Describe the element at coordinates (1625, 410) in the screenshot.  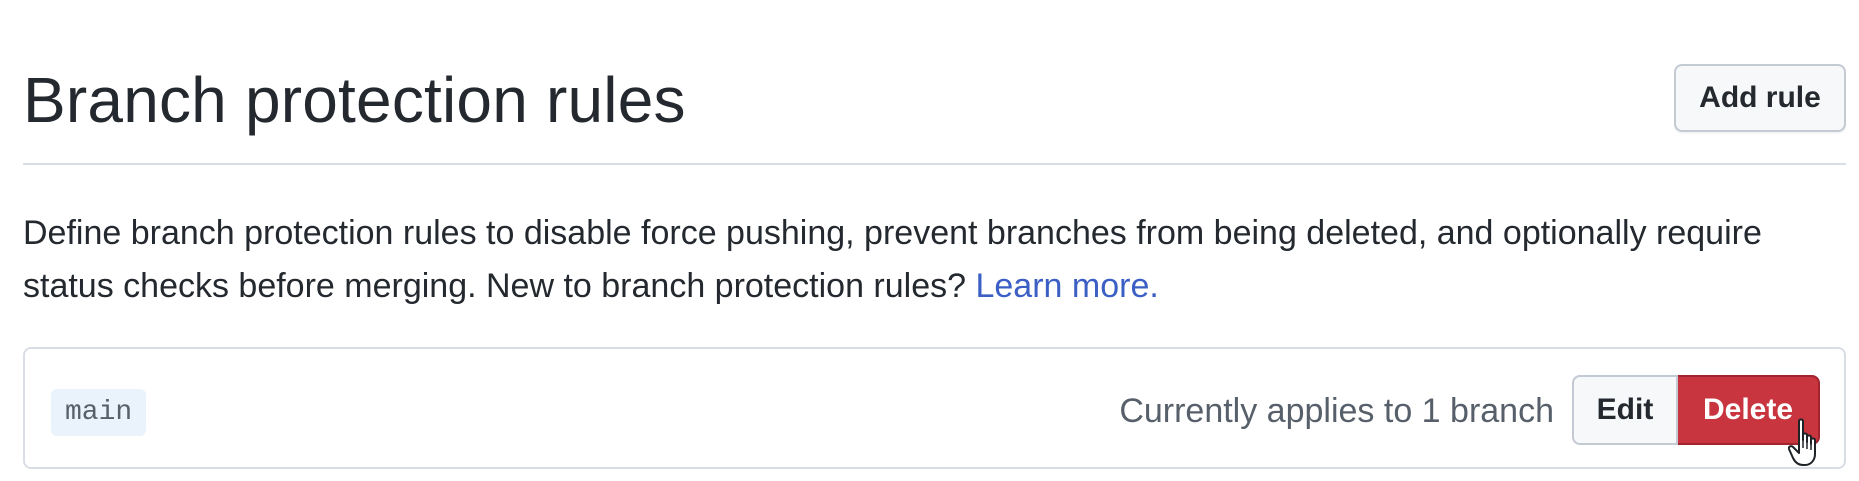
I see `edit-button: Edit` at that location.